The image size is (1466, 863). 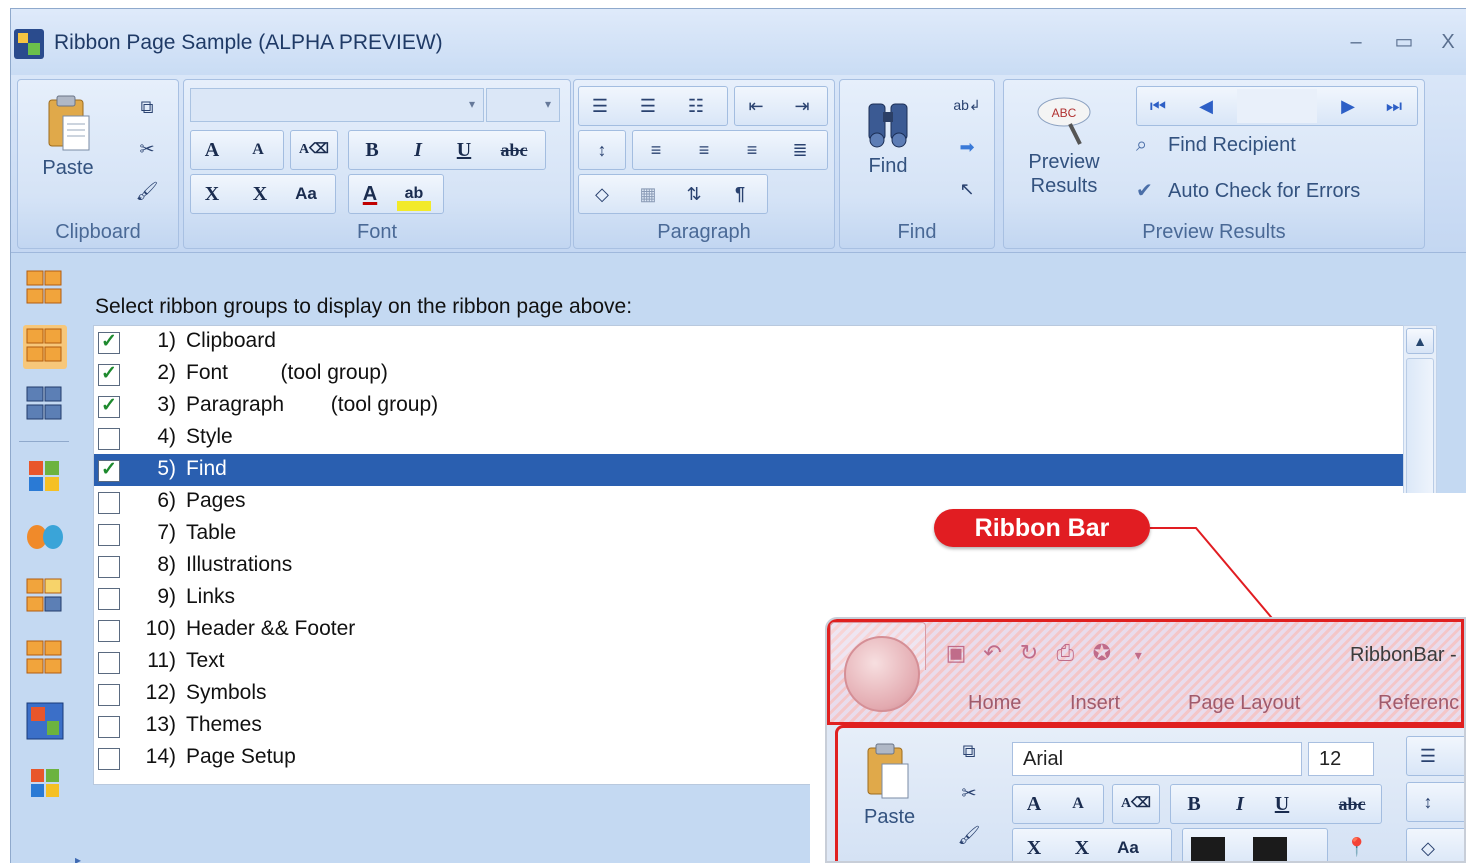 What do you see at coordinates (45, 289) in the screenshot?
I see `grid-logo-icon` at bounding box center [45, 289].